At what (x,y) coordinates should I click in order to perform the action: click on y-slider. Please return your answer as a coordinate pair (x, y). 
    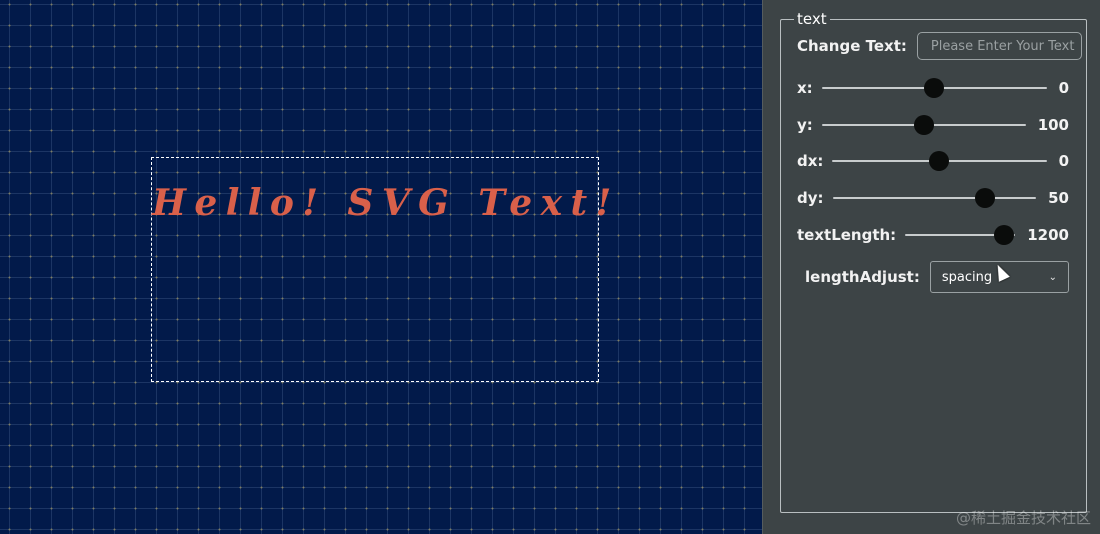
    Looking at the image, I should click on (923, 125).